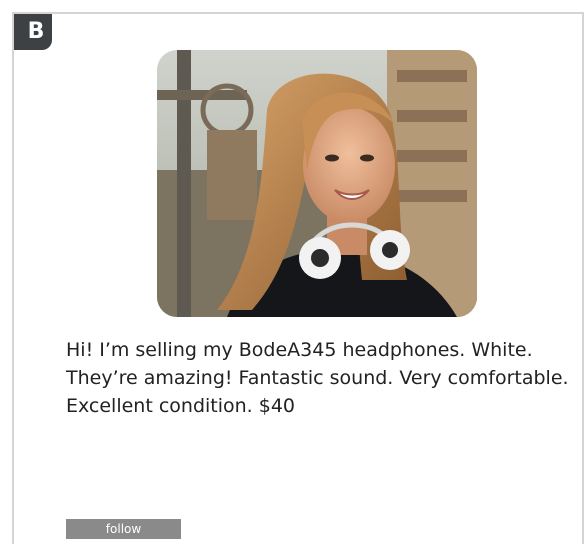  What do you see at coordinates (36, 31) in the screenshot?
I see `option-badge-label: B` at bounding box center [36, 31].